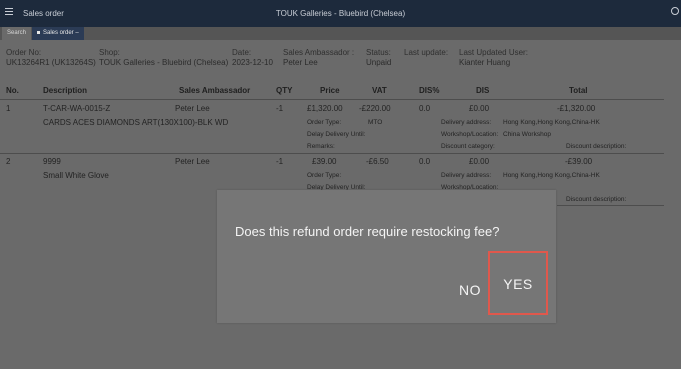  I want to click on col-vat: VAT, so click(379, 90).